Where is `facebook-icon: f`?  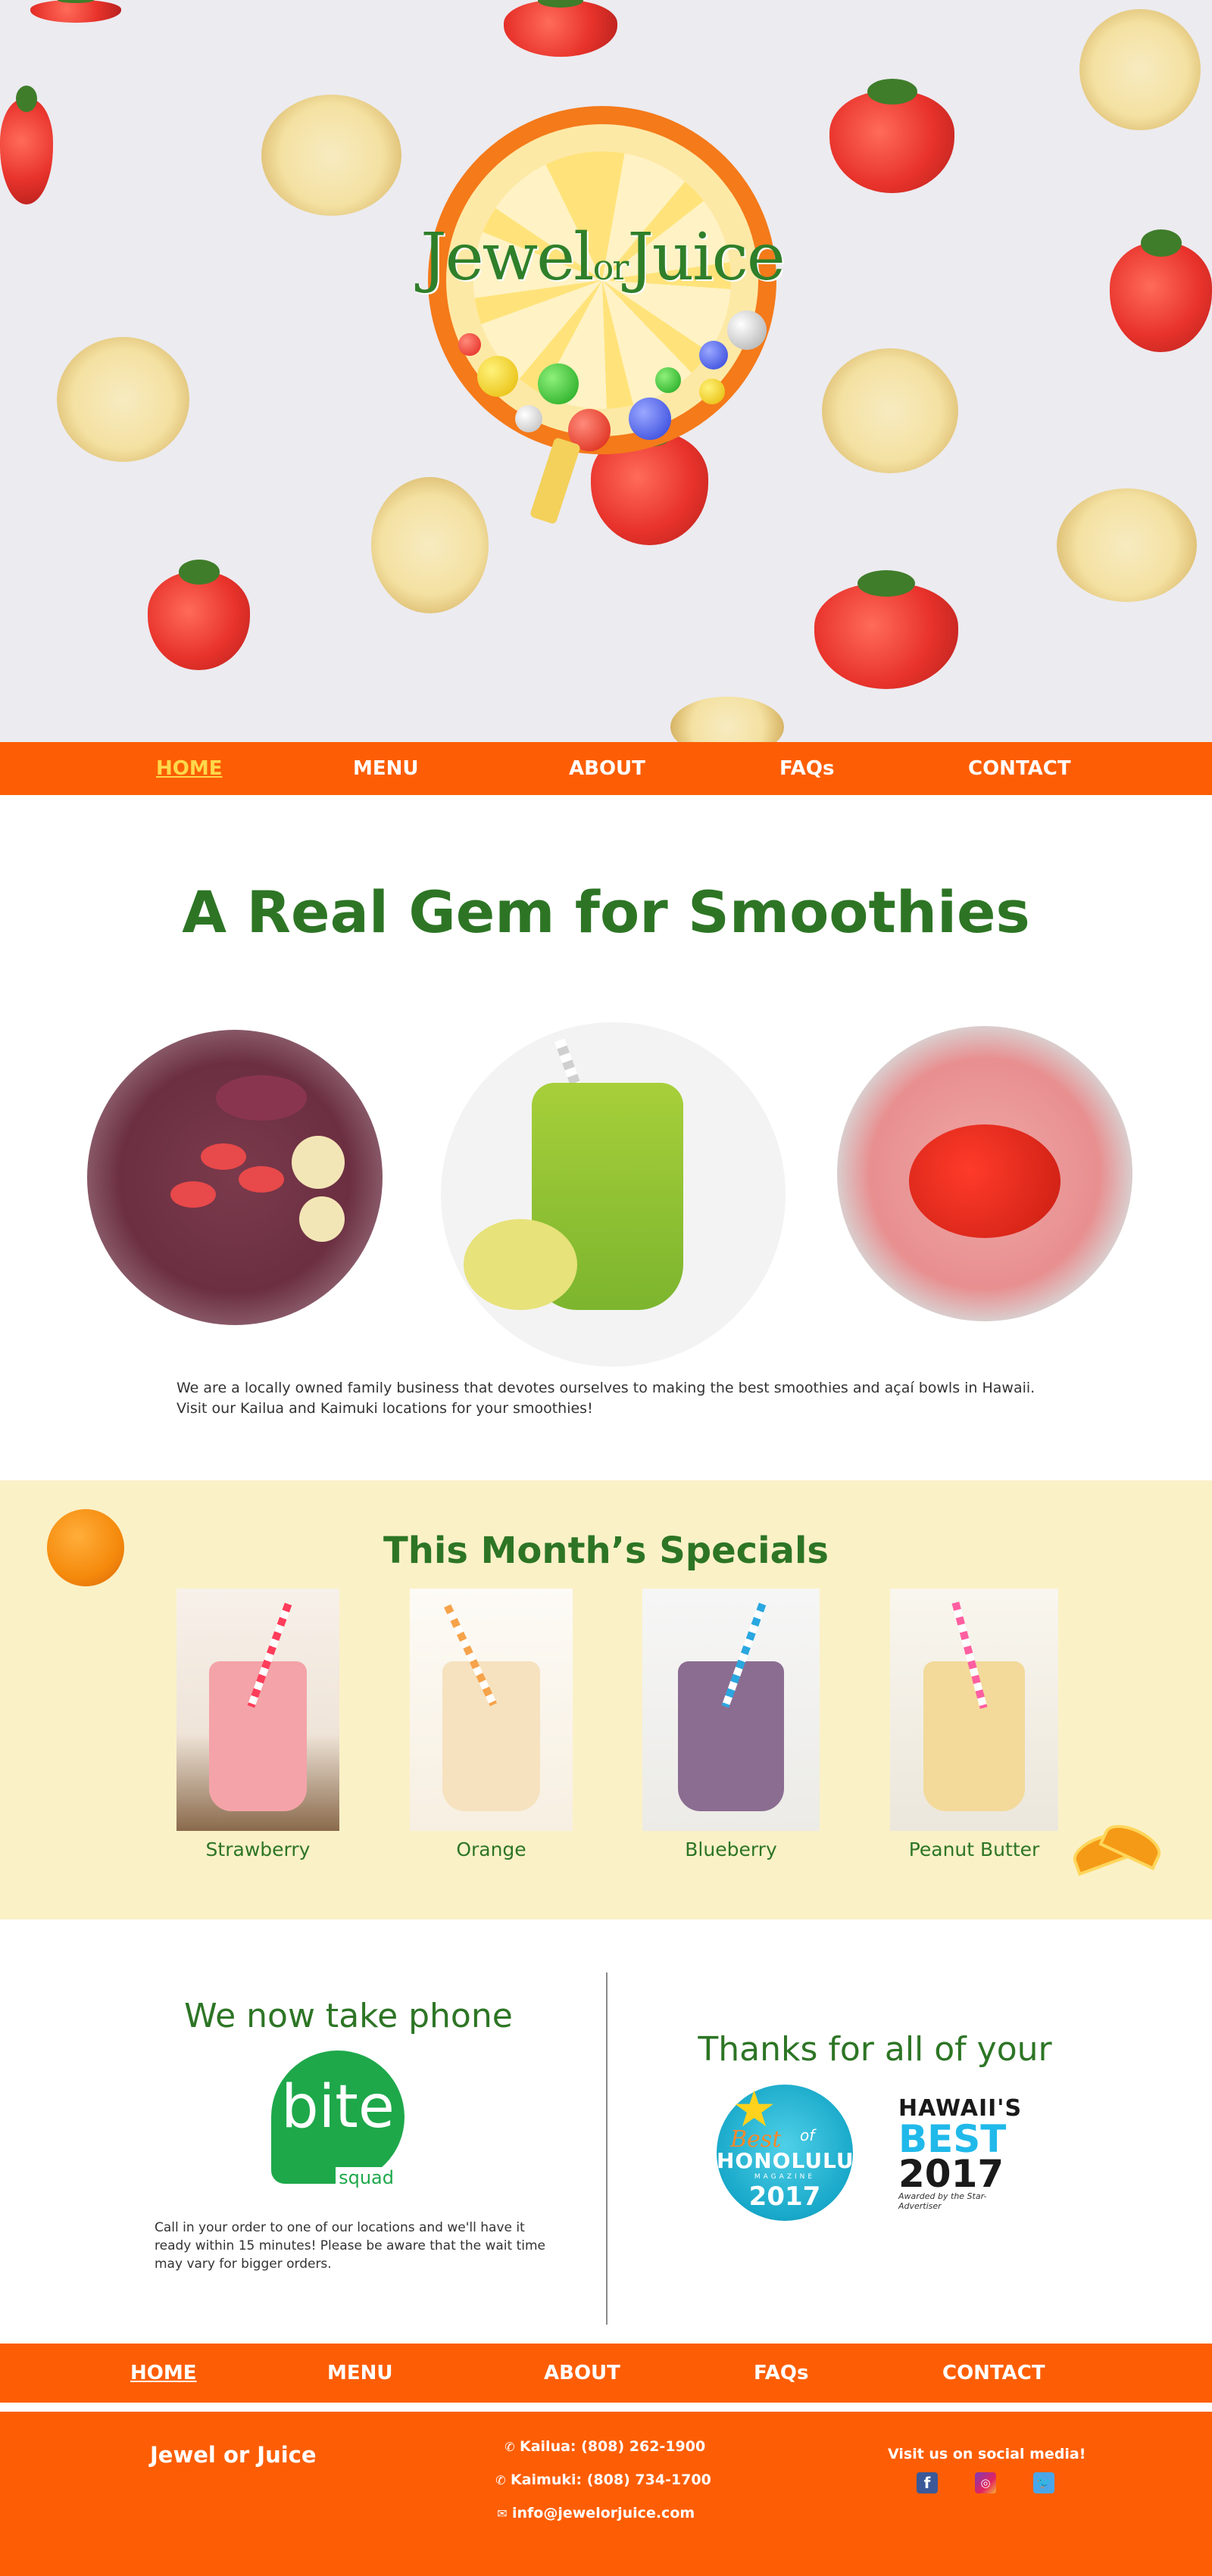
facebook-icon: f is located at coordinates (927, 2482).